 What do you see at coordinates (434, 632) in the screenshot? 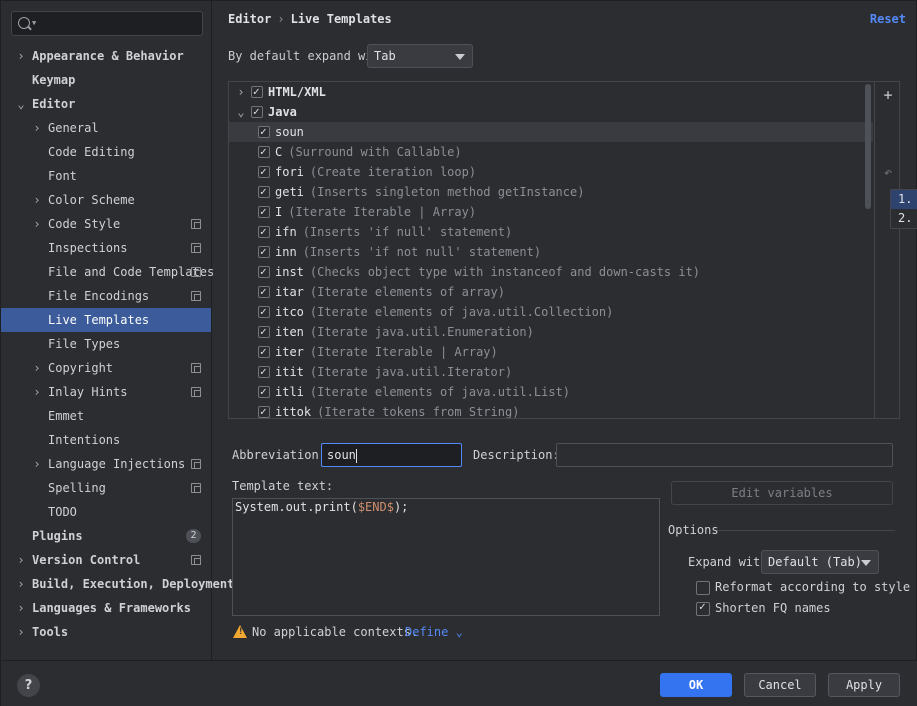
I see `define-contexts-link: Define ⌄` at bounding box center [434, 632].